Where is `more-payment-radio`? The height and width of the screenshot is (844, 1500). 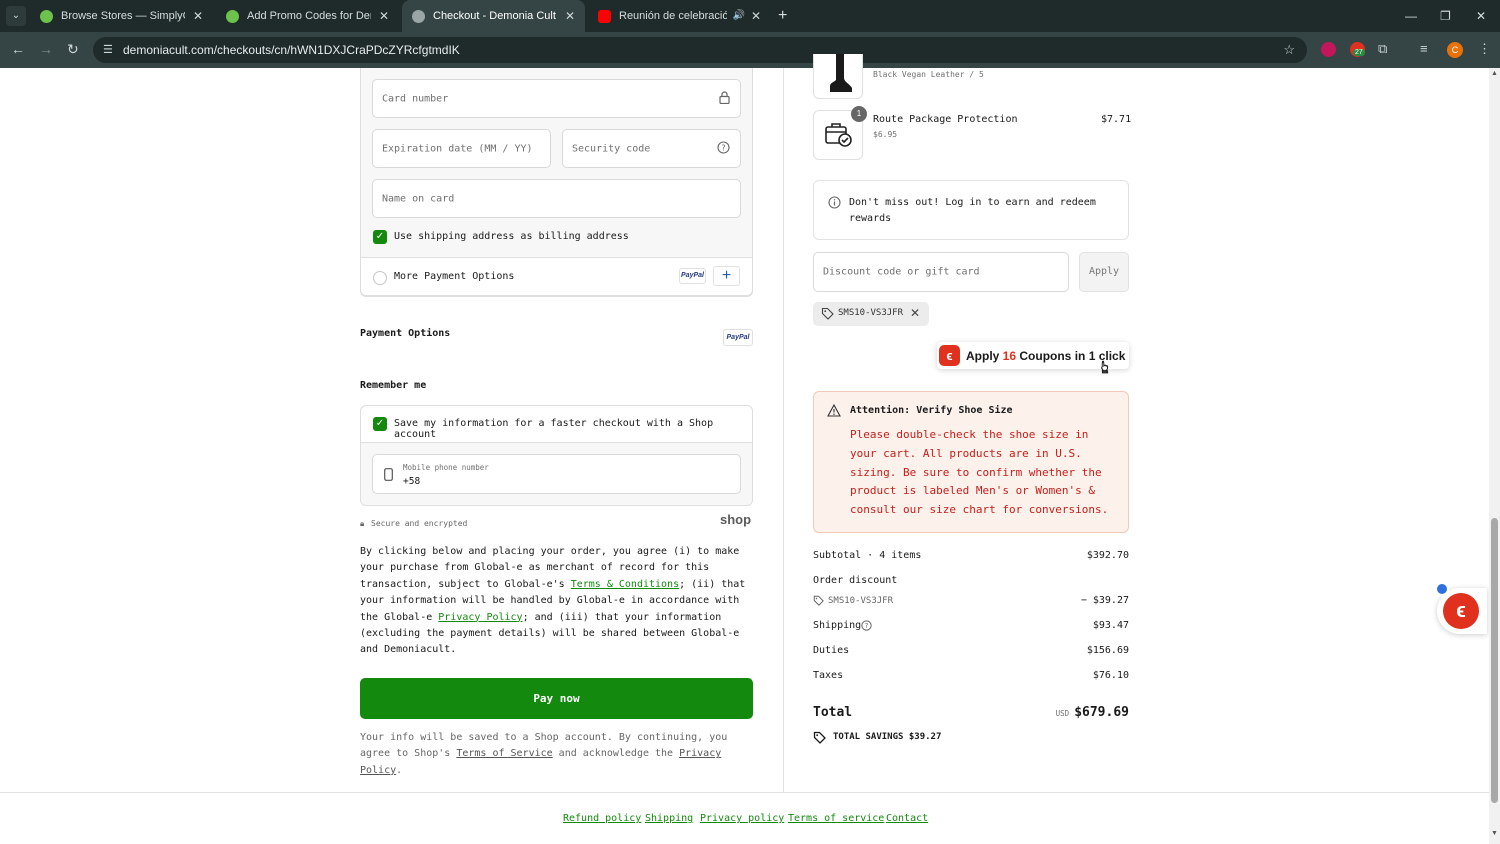 more-payment-radio is located at coordinates (380, 278).